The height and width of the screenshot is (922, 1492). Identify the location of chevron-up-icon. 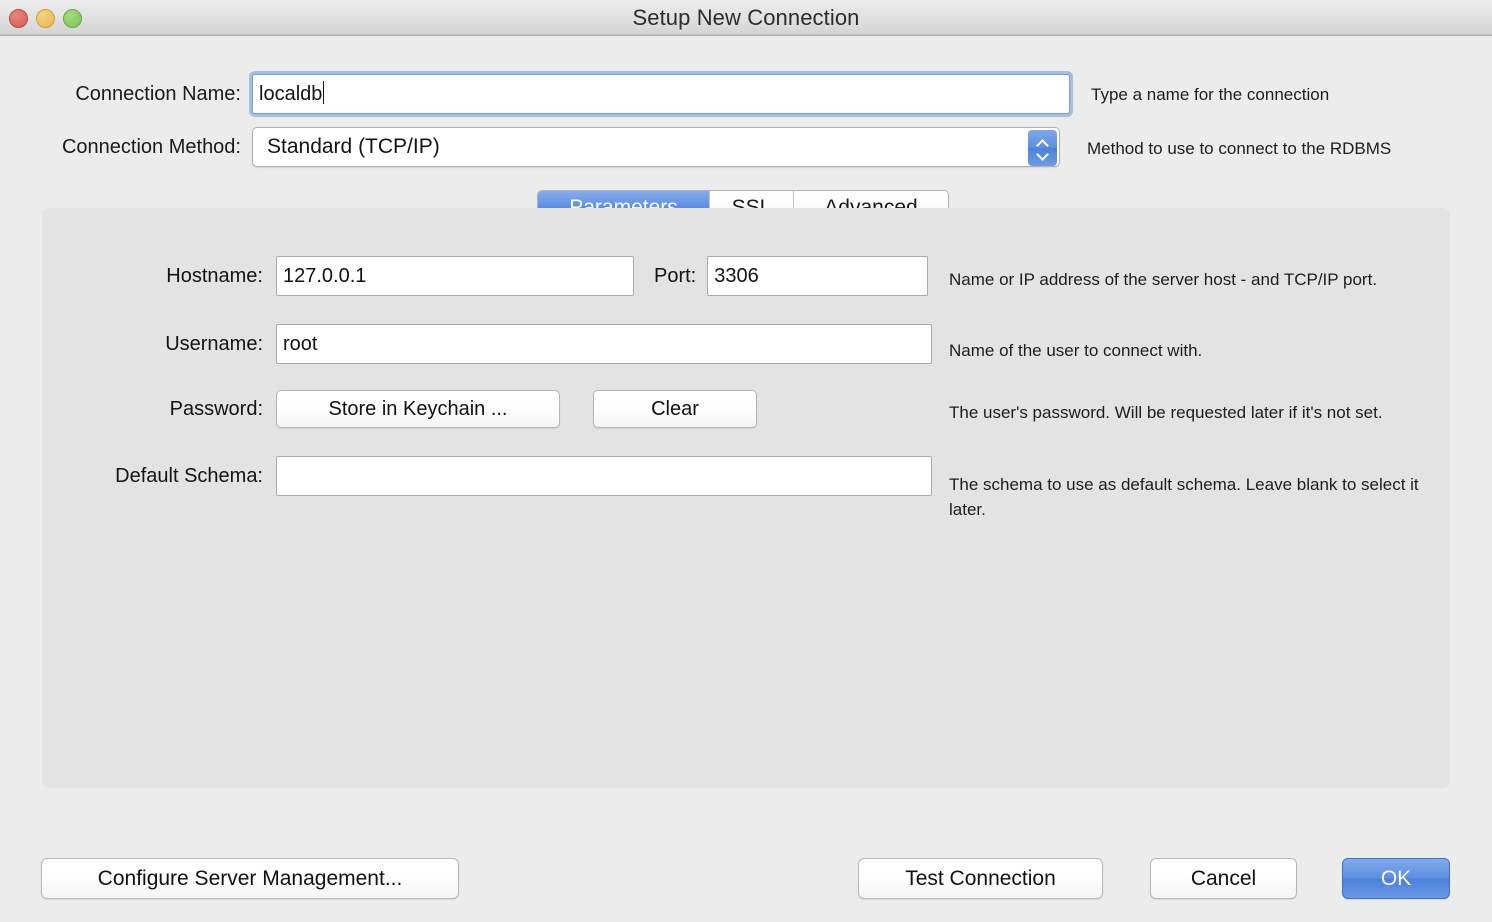
(1042, 143).